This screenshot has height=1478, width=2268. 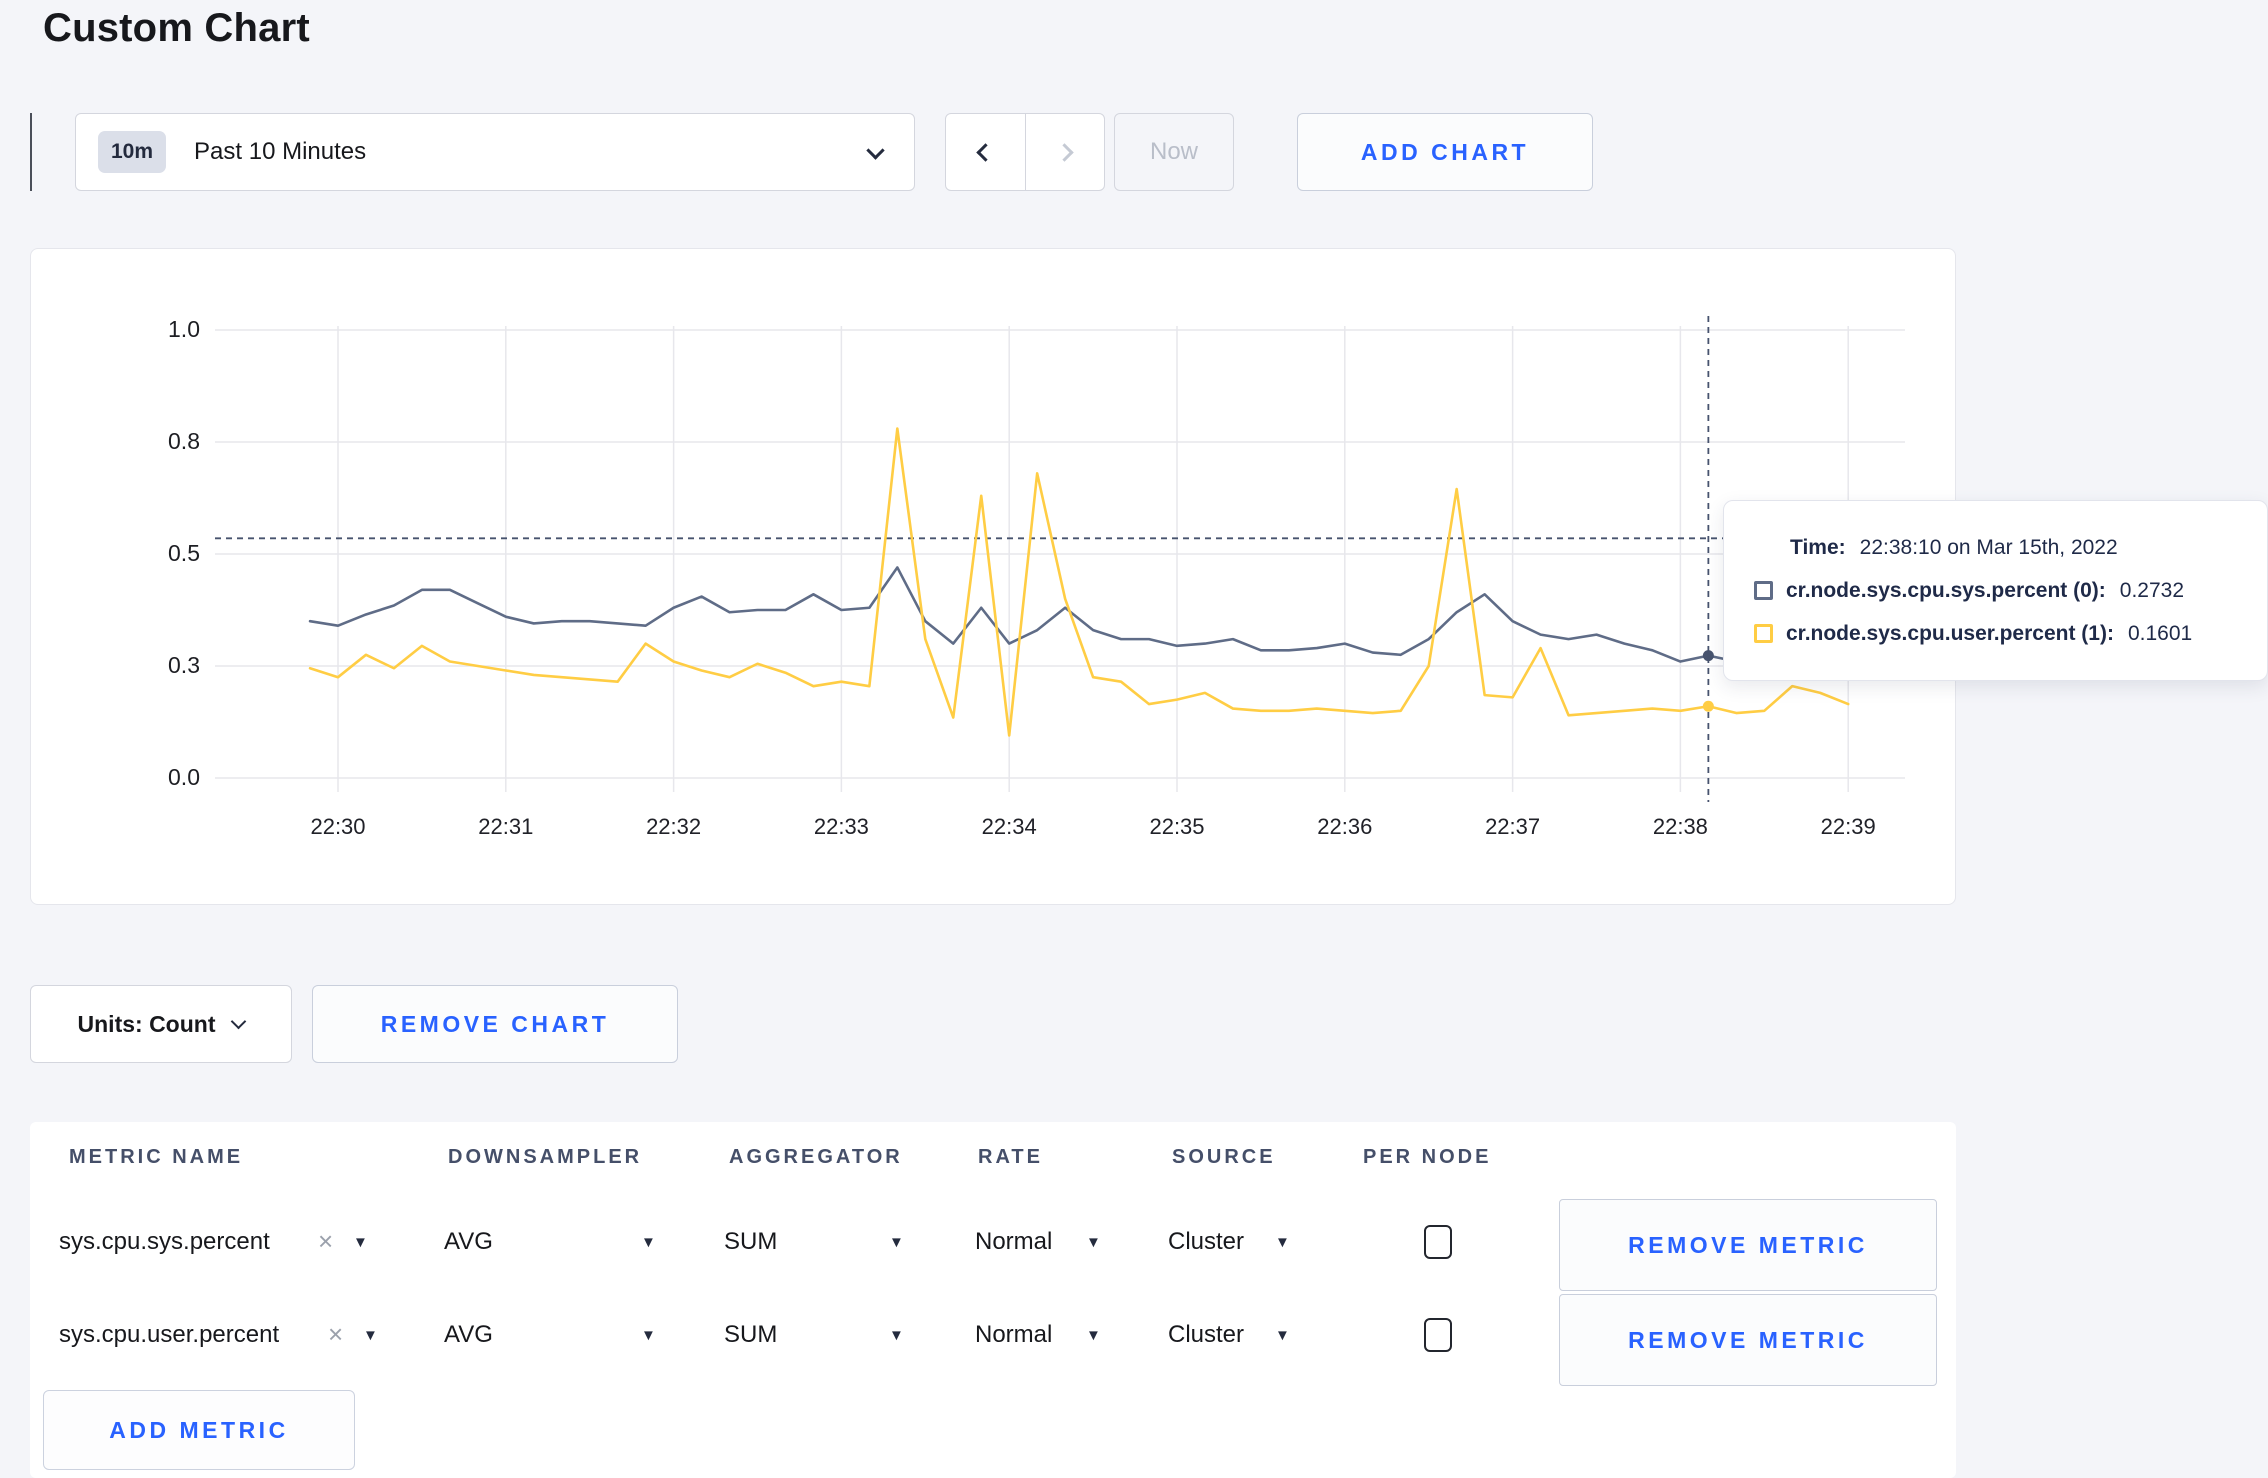 What do you see at coordinates (545, 1157) in the screenshot?
I see `column-header-downsampler: DOWNSAMPLER` at bounding box center [545, 1157].